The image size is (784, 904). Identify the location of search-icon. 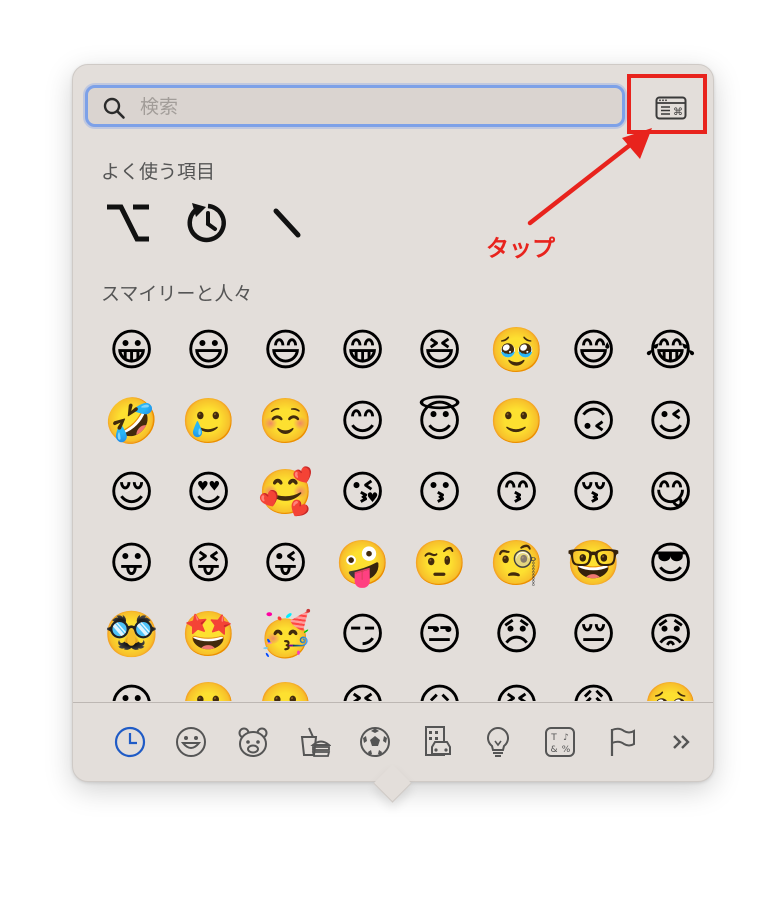
(114, 108).